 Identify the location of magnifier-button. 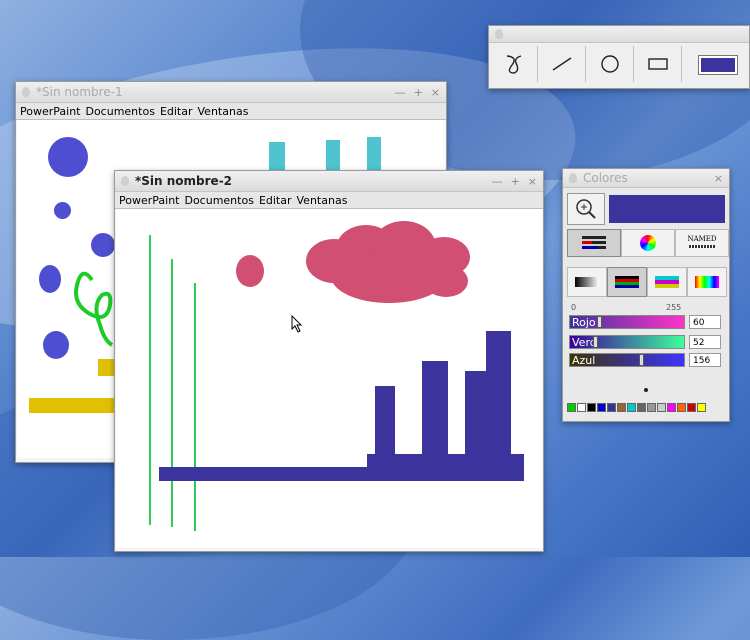
(586, 209).